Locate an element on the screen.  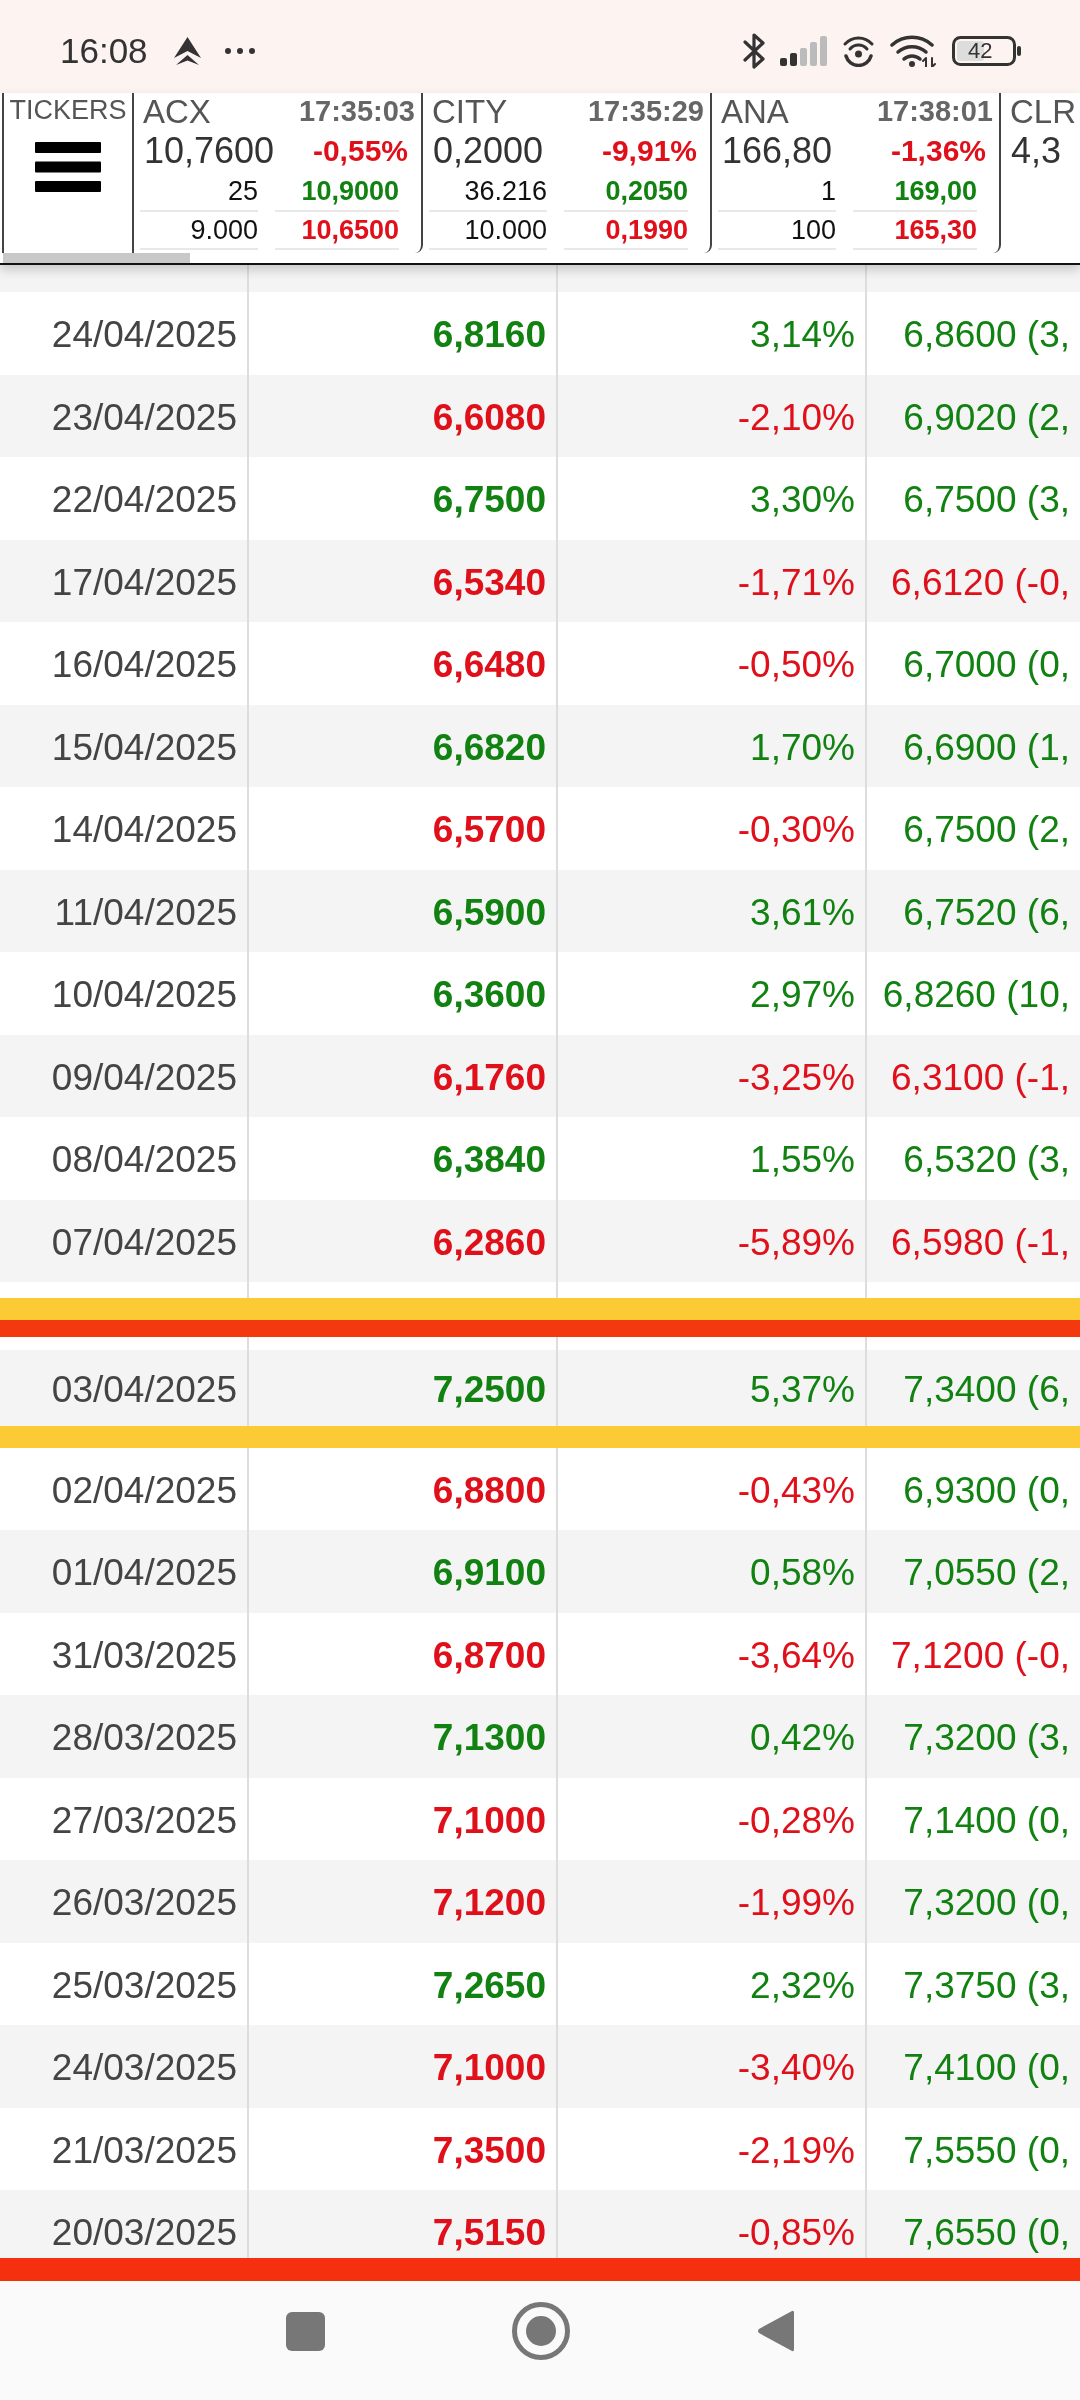
price-text: 7,2500 is located at coordinates (489, 1389).